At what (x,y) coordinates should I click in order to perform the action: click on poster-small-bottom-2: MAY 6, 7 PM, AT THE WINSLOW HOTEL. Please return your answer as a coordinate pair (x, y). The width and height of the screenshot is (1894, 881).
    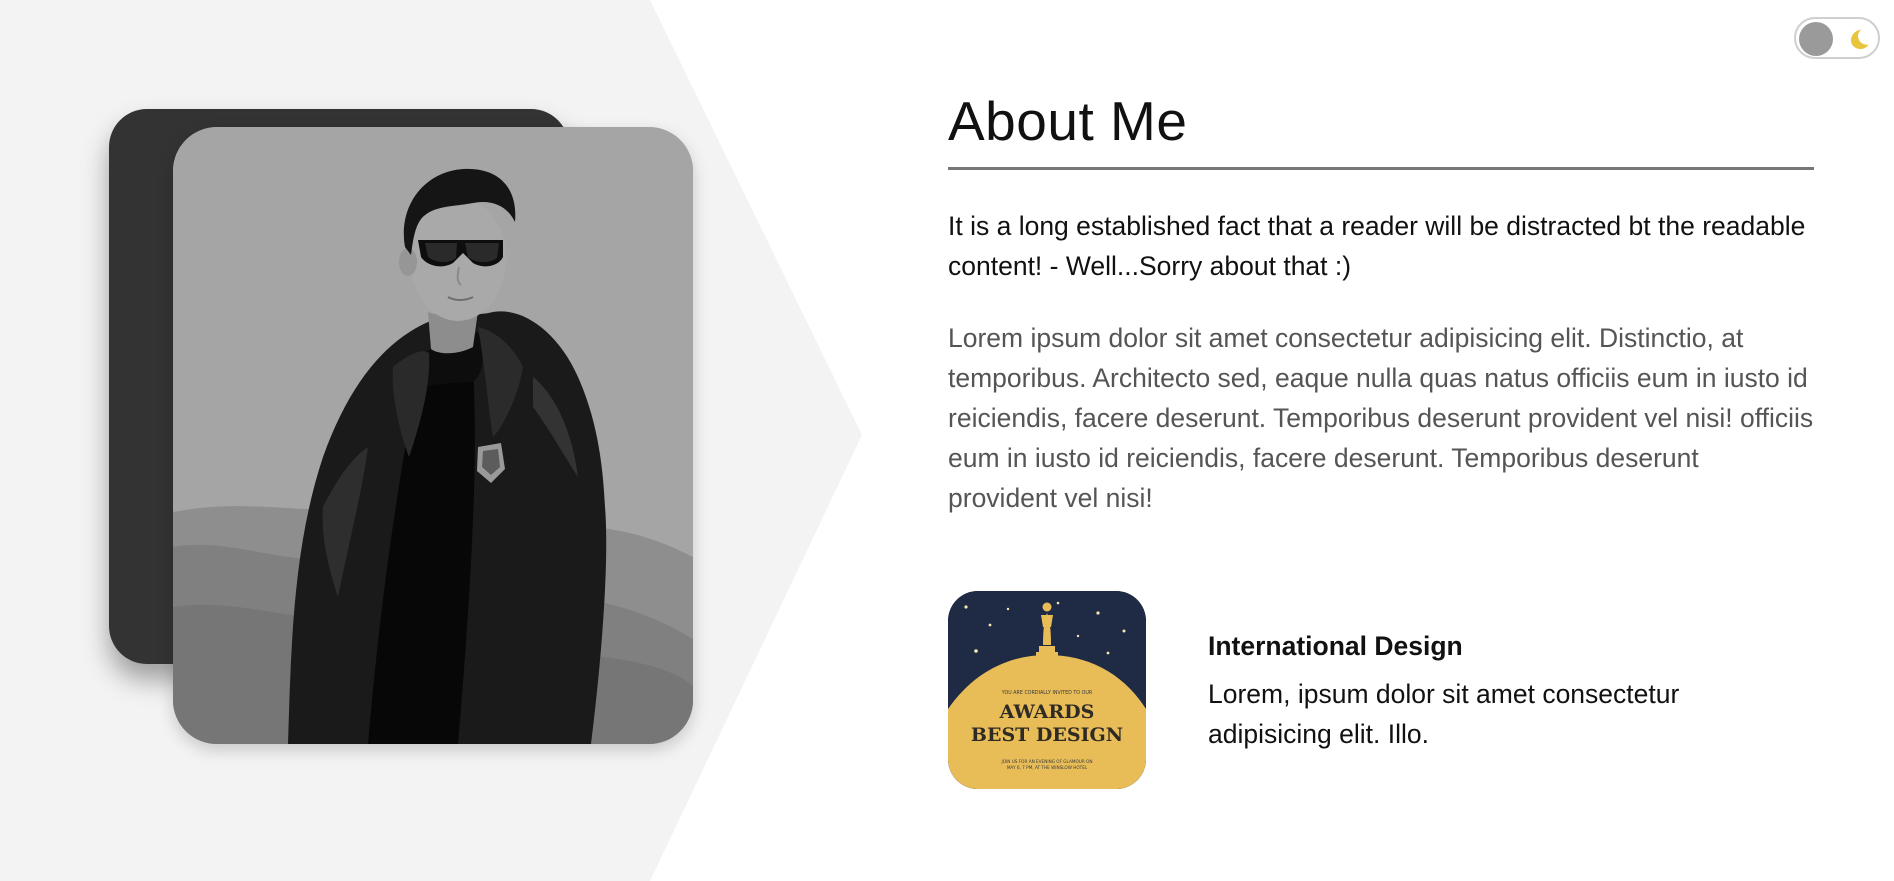
    Looking at the image, I should click on (1047, 767).